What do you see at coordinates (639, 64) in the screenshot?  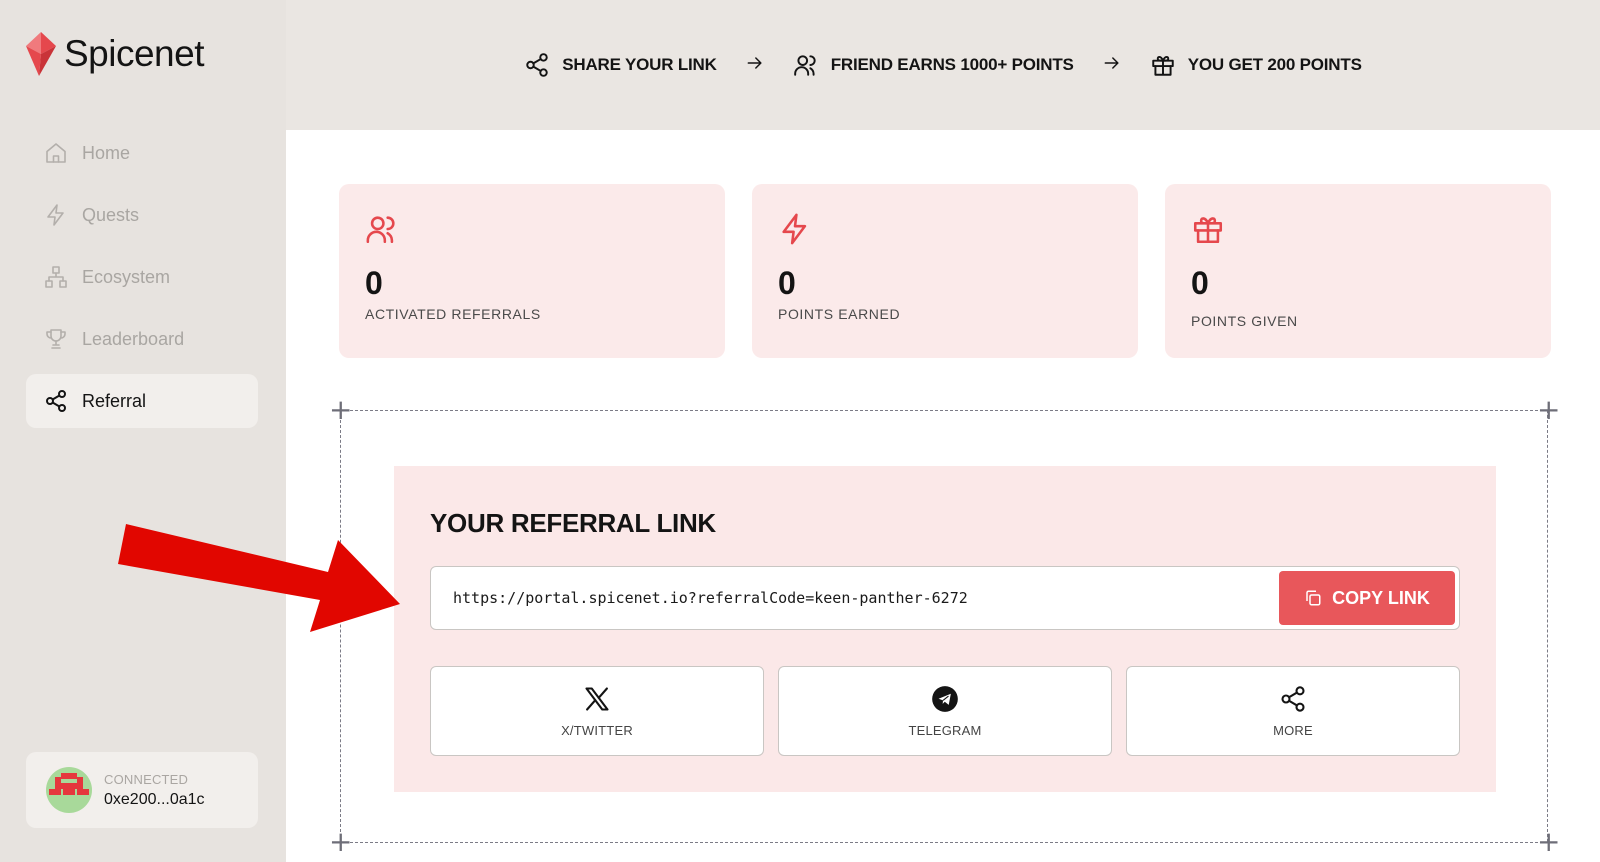 I see `step-label: SHARE YOUR LINK` at bounding box center [639, 64].